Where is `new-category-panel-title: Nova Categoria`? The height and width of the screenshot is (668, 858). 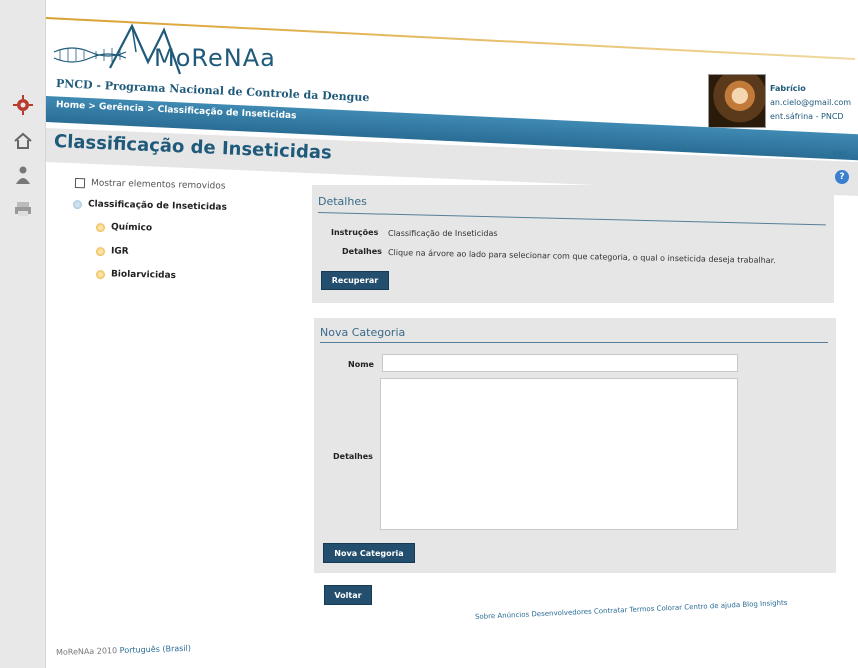
new-category-panel-title: Nova Categoria is located at coordinates (363, 332).